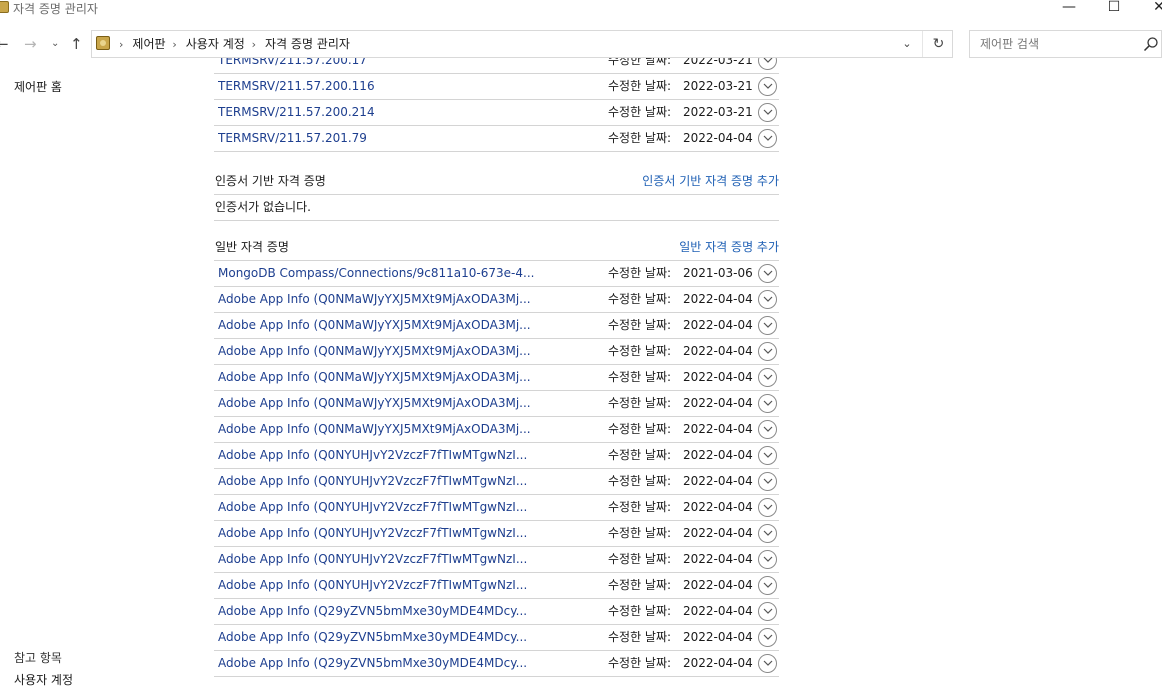 Image resolution: width=1162 pixels, height=688 pixels. I want to click on breadcrumb-credential-manager: 자격 증명 관리자, so click(307, 44).